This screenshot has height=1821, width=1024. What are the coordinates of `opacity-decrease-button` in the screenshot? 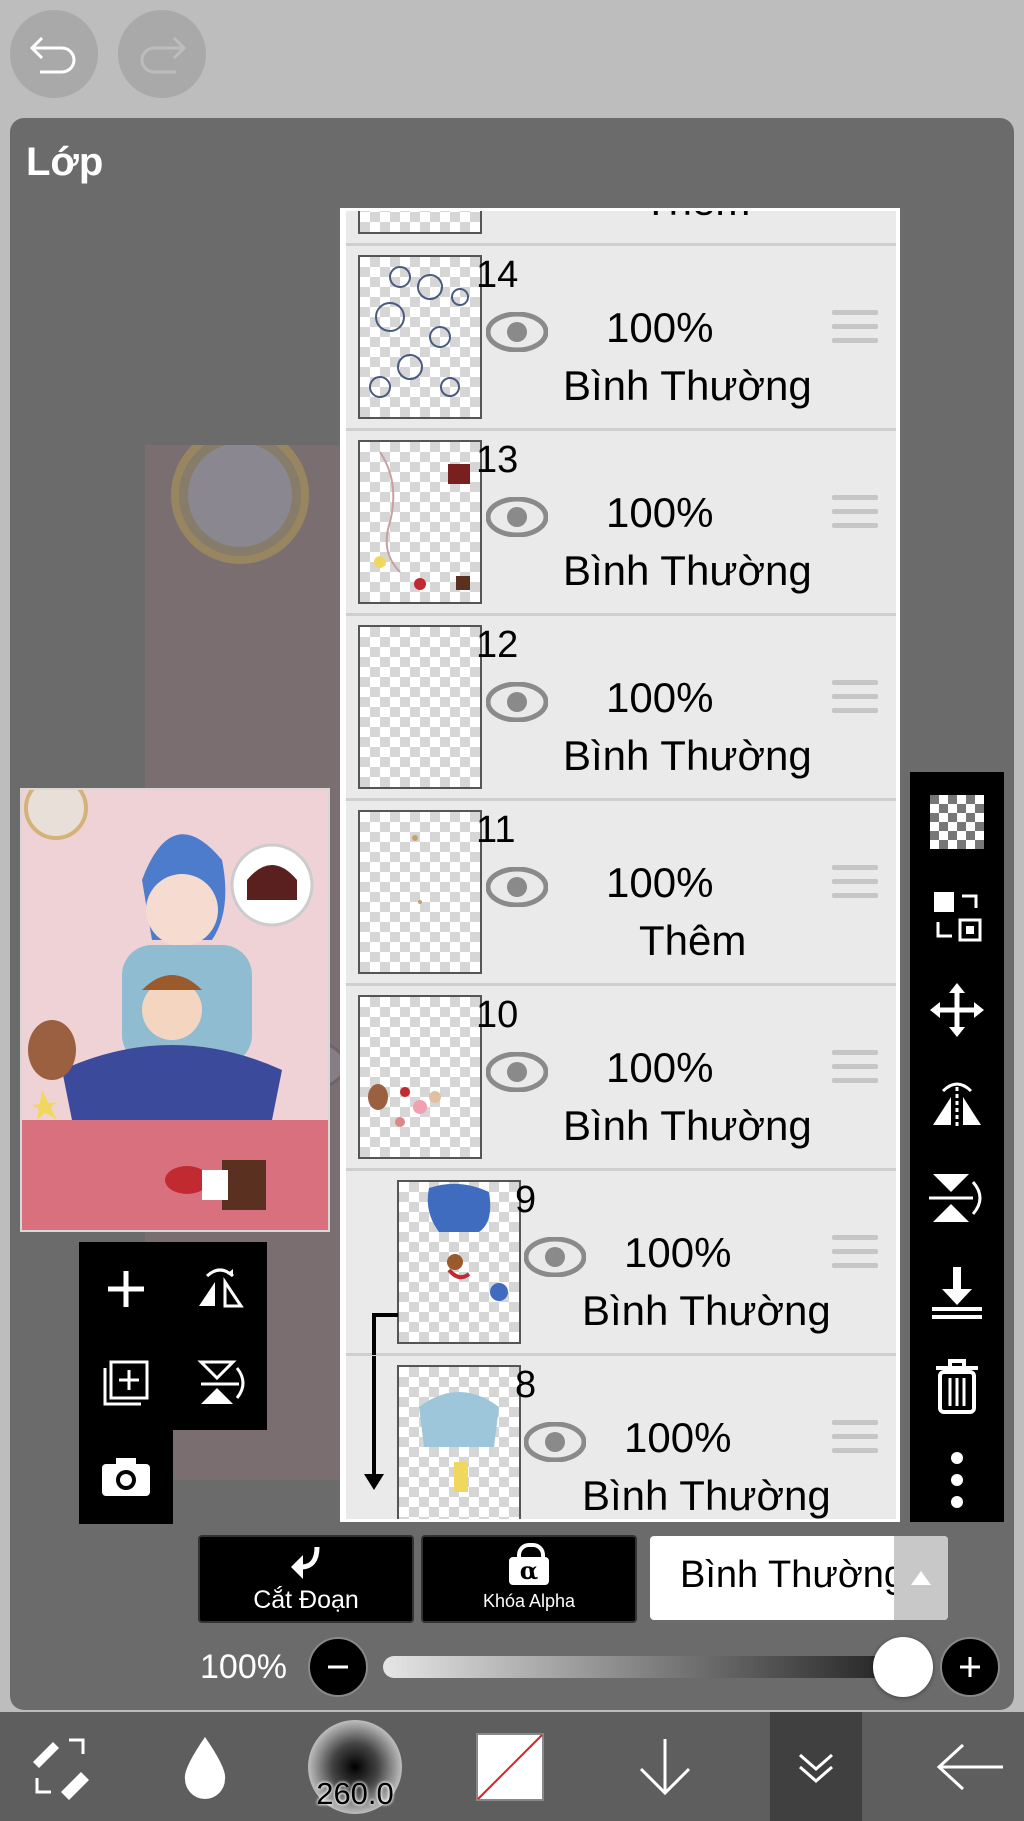 It's located at (338, 1667).